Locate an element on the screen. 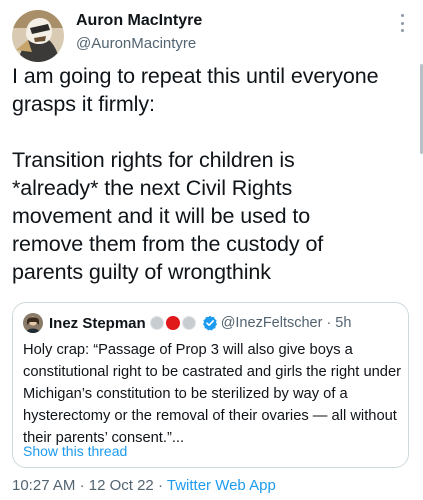 The width and height of the screenshot is (423, 500). verified-badge-icon is located at coordinates (209, 323).